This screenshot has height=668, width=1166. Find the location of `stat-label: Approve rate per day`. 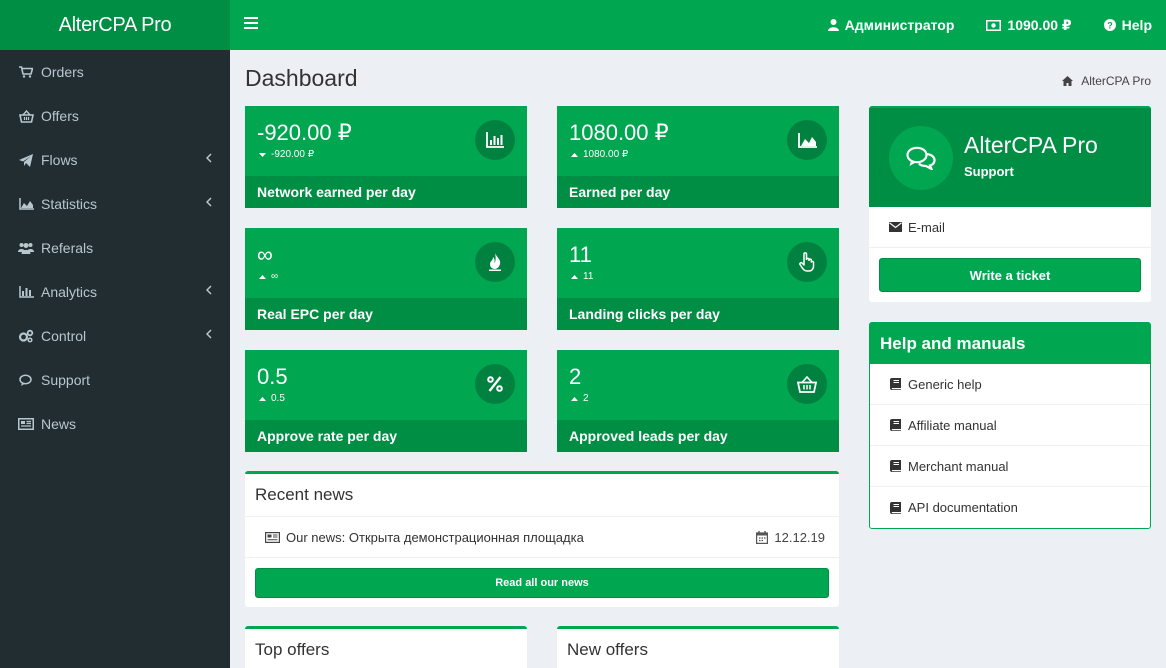

stat-label: Approve rate per day is located at coordinates (386, 436).